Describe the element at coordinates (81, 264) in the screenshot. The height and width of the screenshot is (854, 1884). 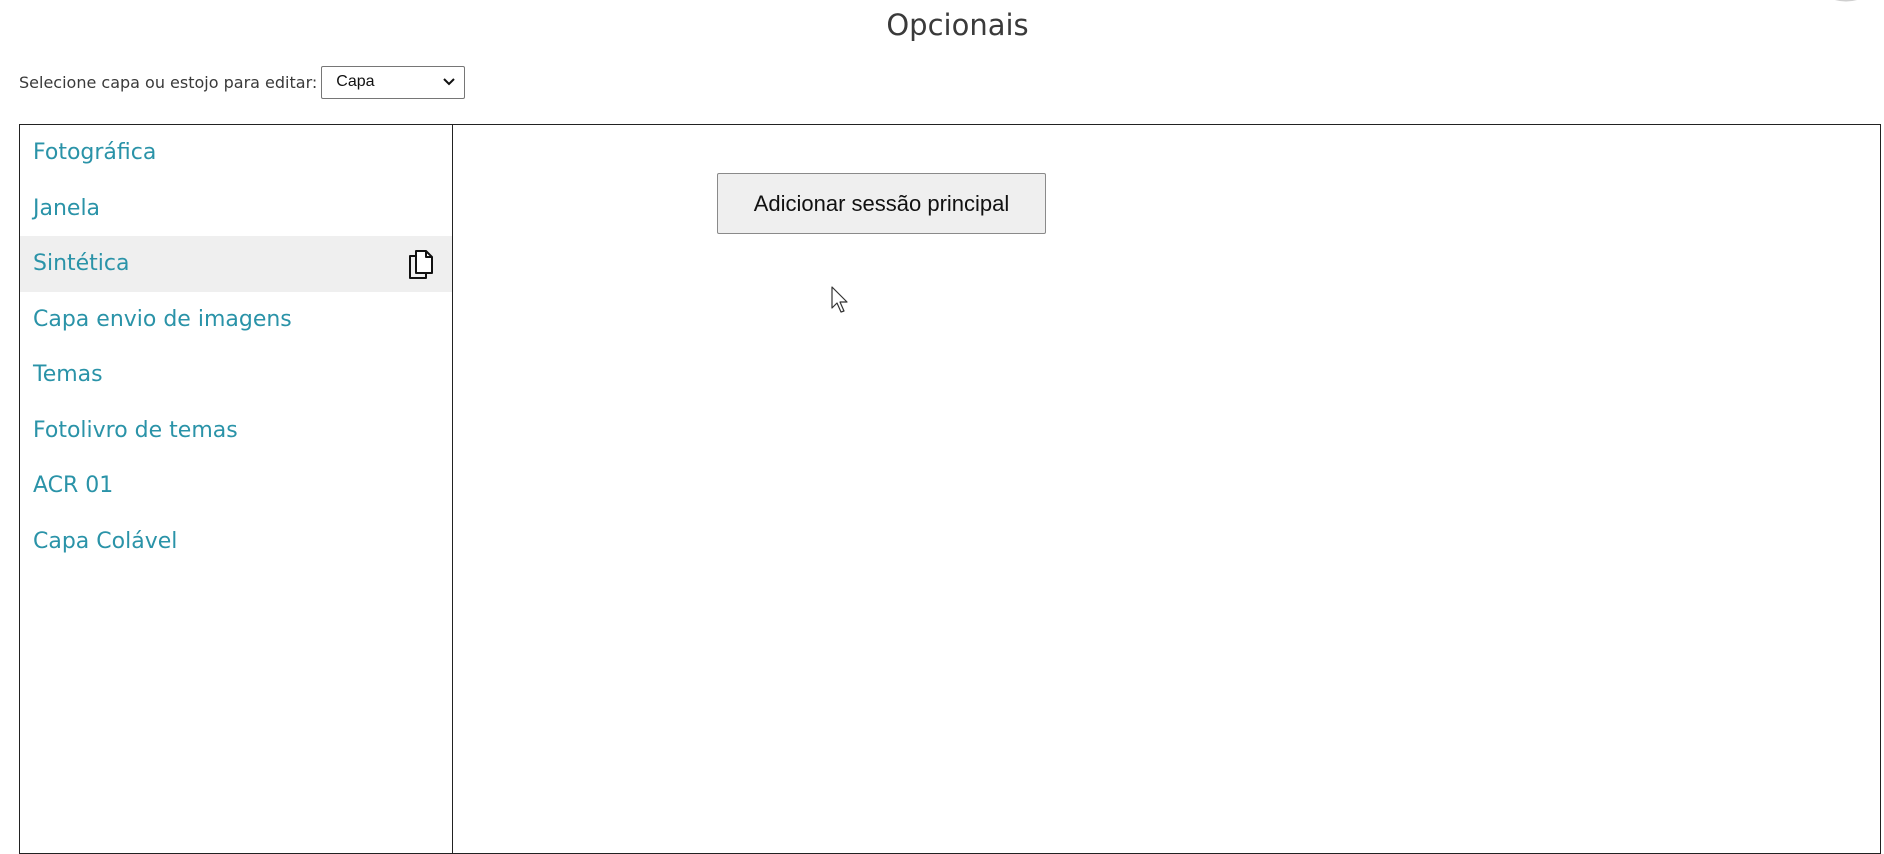
I see `sidebar-item-label: Sintética` at that location.